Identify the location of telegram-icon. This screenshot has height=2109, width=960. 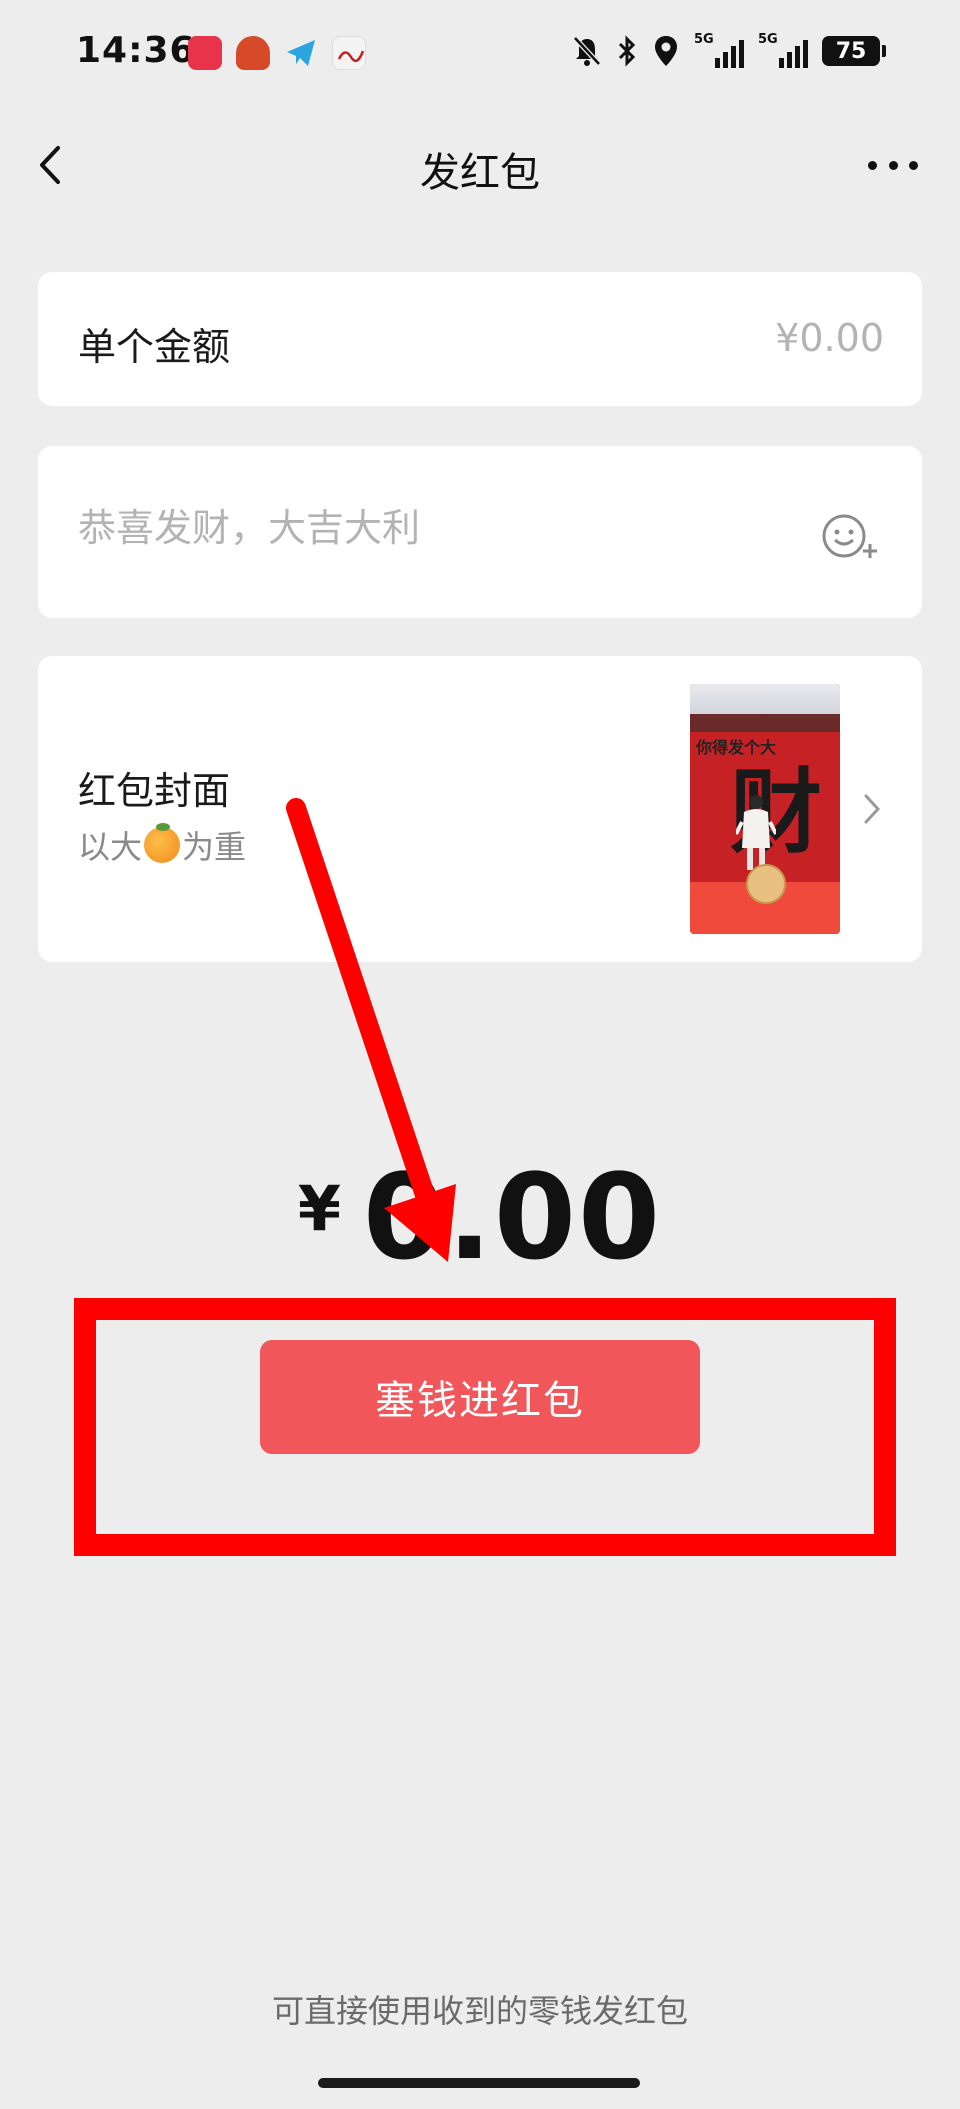
(301, 53).